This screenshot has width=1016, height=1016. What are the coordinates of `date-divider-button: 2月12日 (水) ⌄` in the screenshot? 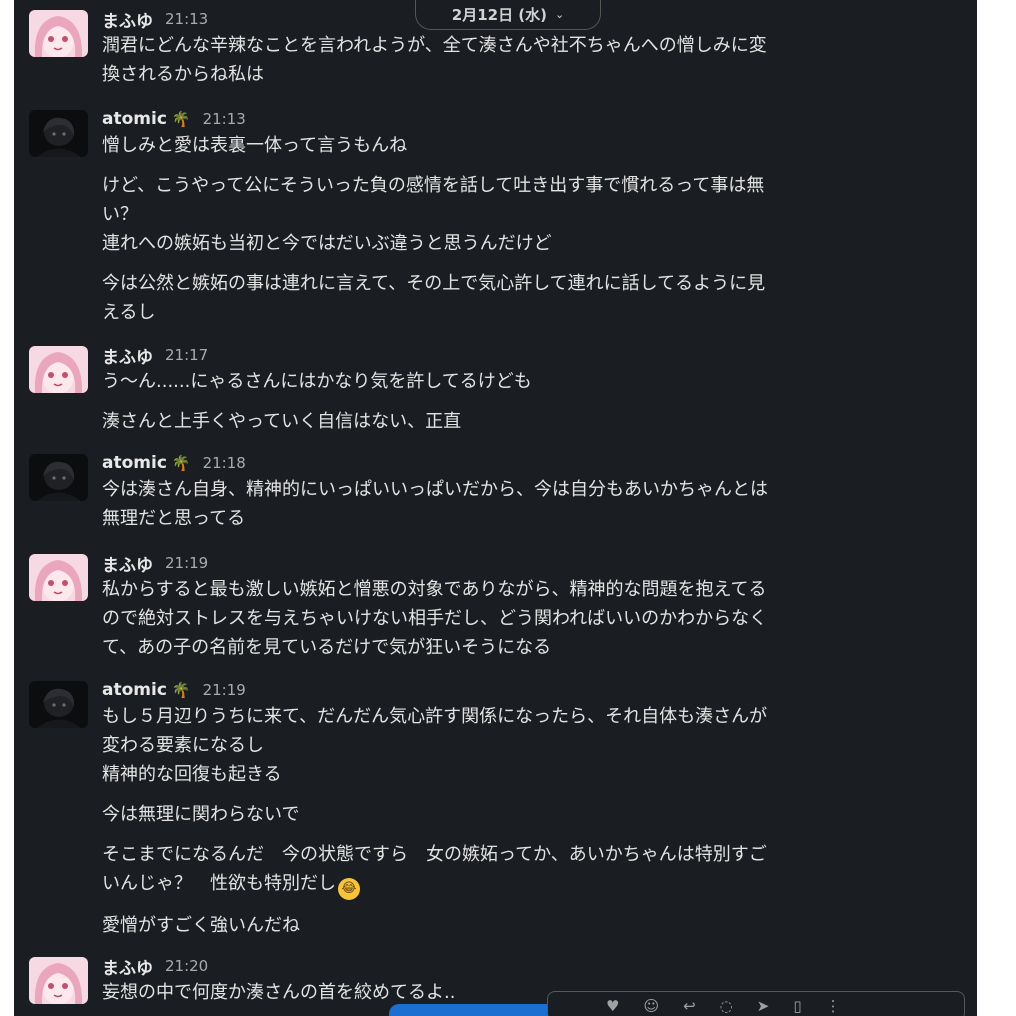 It's located at (508, 15).